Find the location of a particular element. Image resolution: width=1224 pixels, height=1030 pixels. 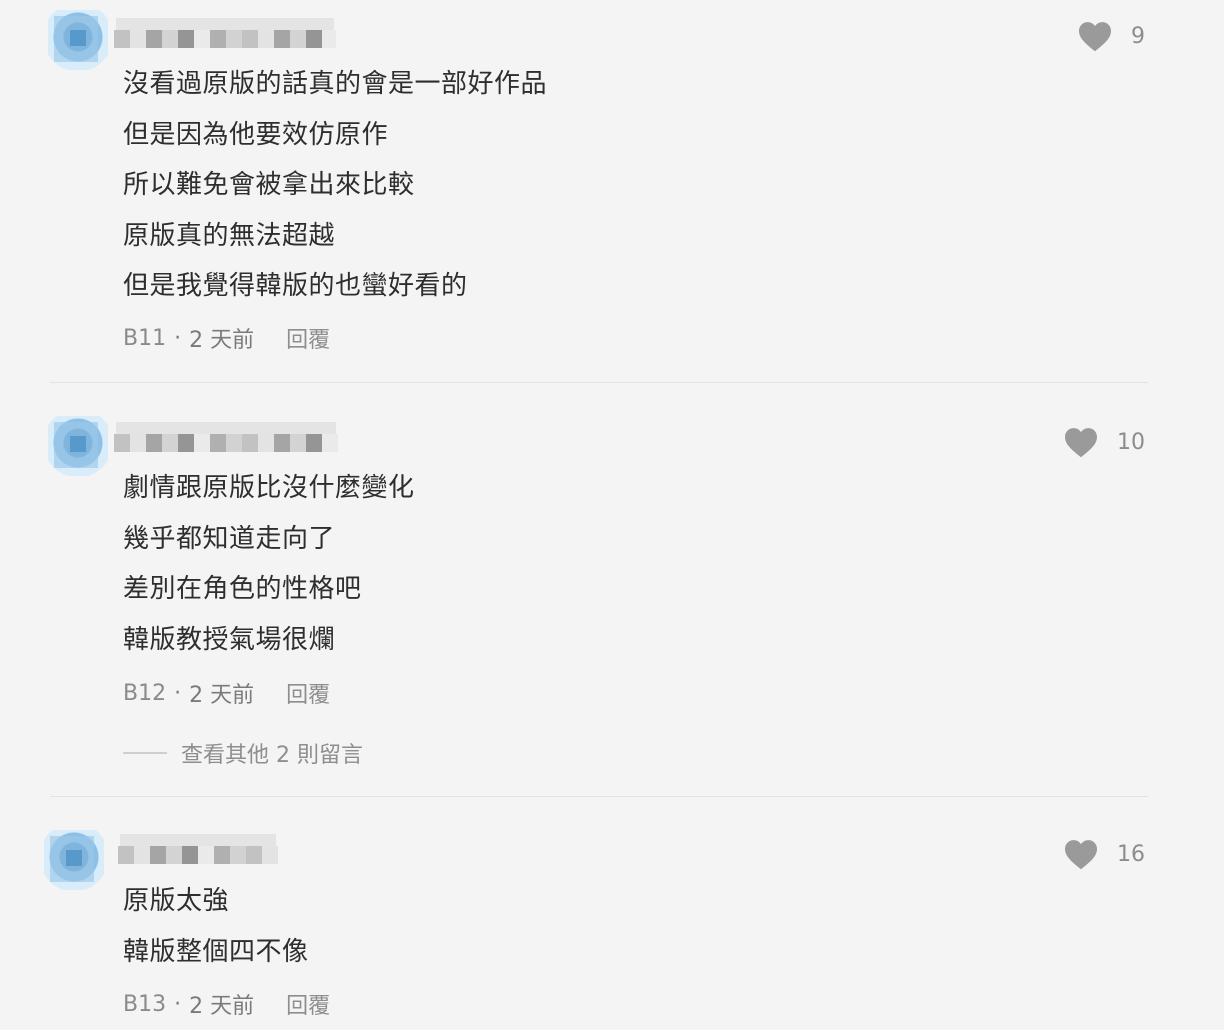

comment-line: 沒看過原版的話真的會是一部好作品 is located at coordinates (335, 84).